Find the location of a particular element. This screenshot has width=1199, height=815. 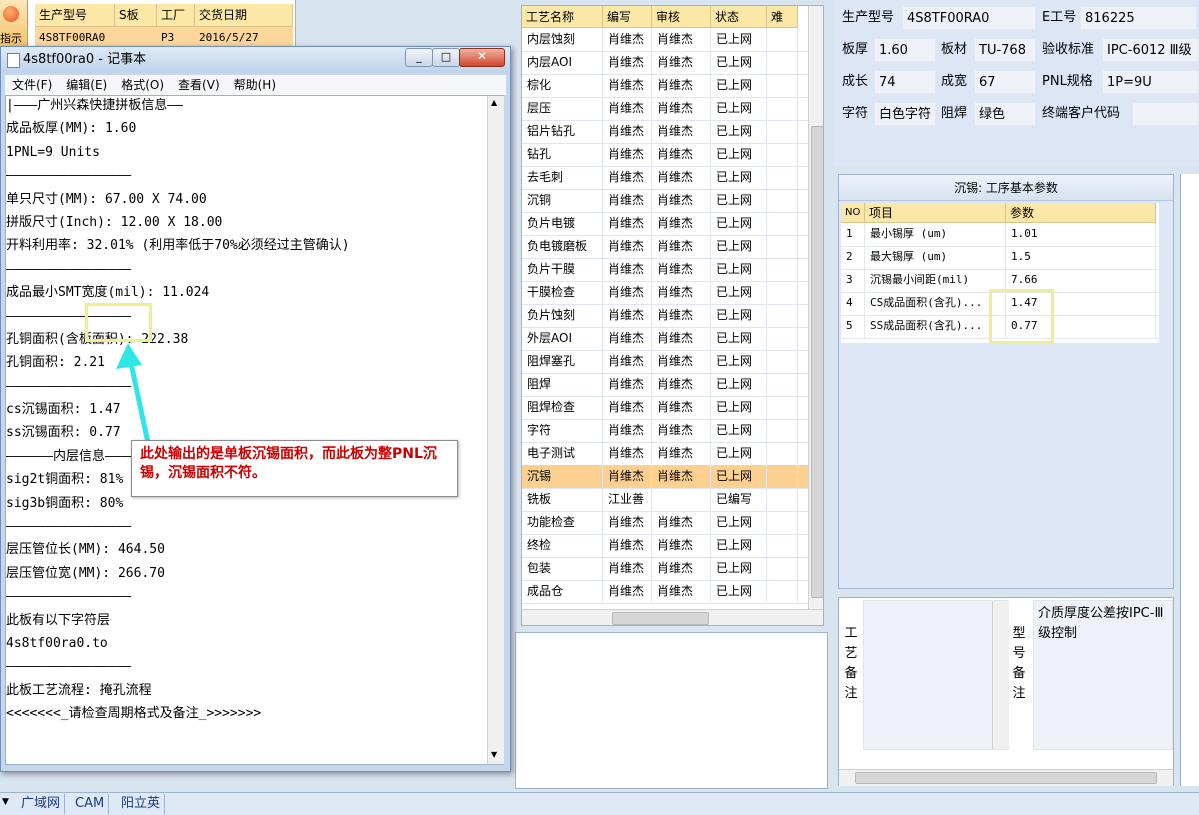

mask-field: 绿色 is located at coordinates (1005, 114).